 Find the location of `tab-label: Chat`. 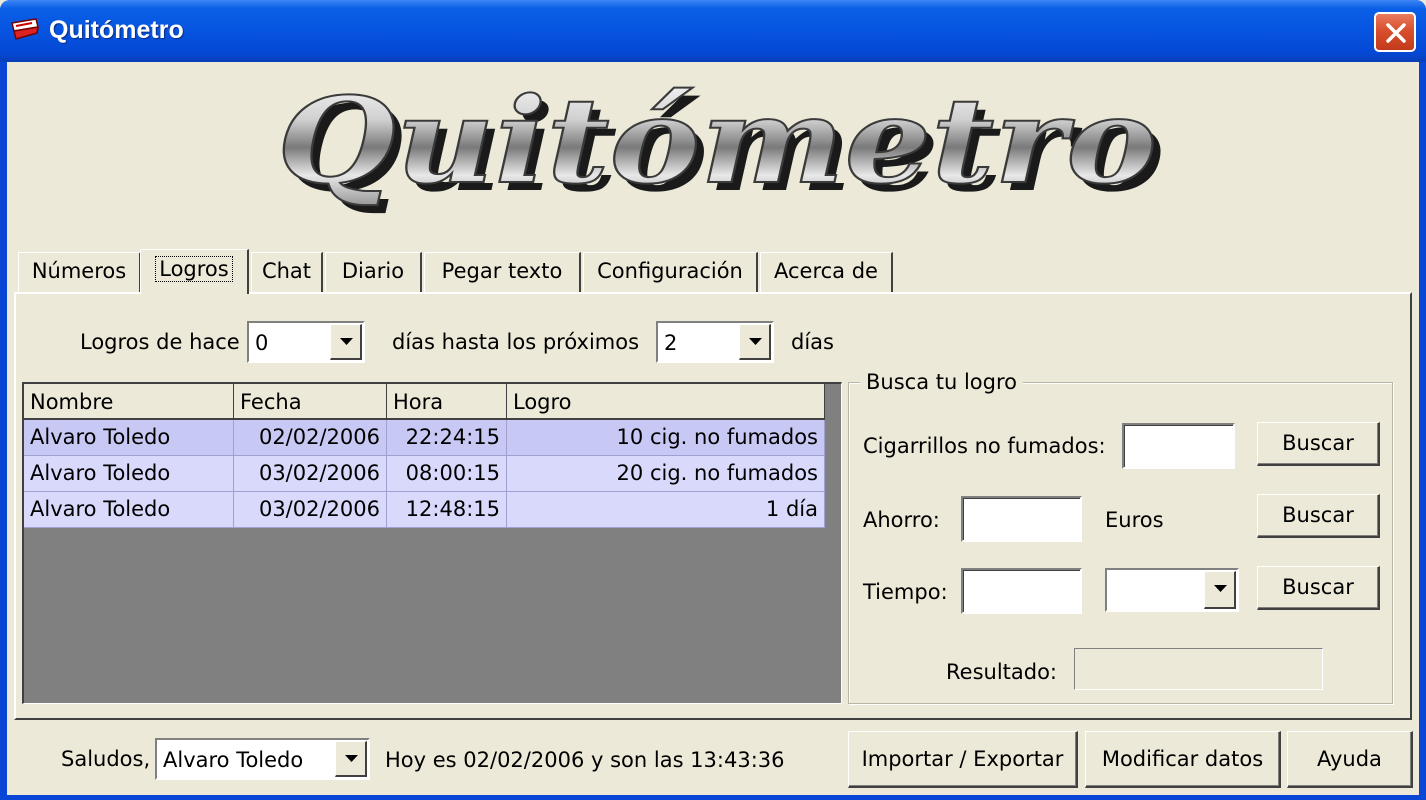

tab-label: Chat is located at coordinates (286, 271).